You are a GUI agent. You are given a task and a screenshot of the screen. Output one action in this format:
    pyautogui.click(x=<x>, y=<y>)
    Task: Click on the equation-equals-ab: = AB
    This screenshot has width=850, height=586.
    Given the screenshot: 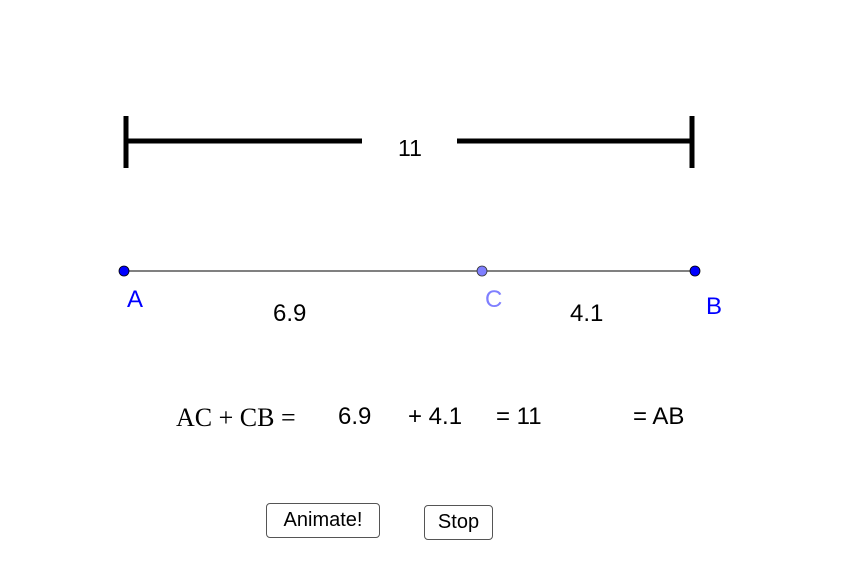 What is the action you would take?
    pyautogui.click(x=659, y=416)
    